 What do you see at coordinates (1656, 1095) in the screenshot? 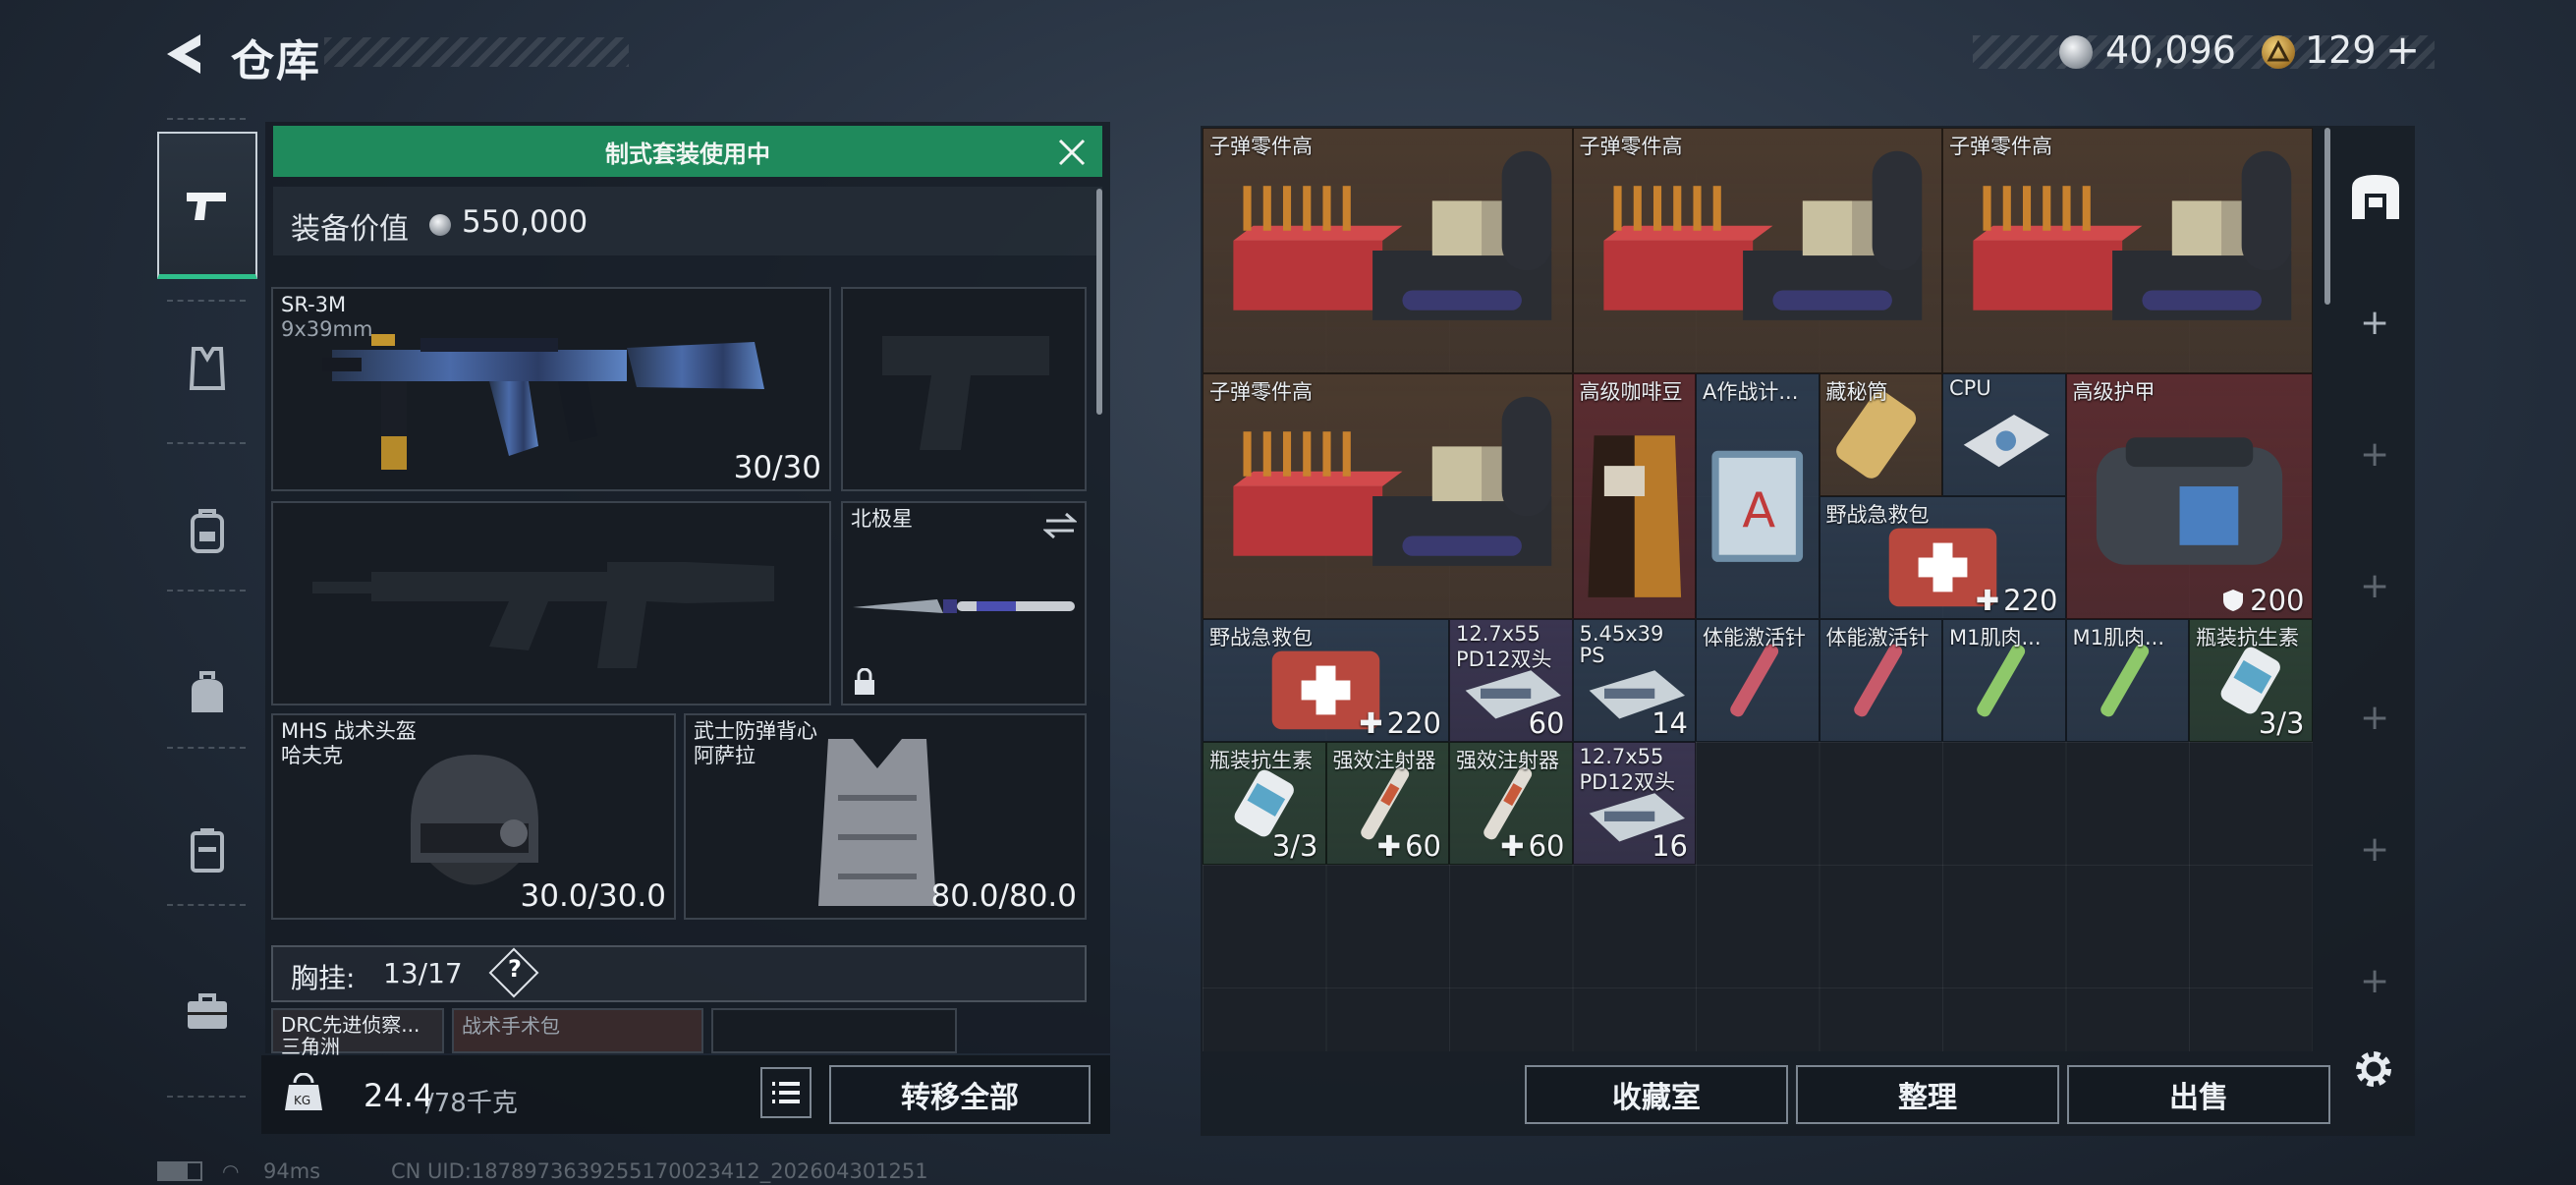
I see `collection-room-button: 收藏室` at bounding box center [1656, 1095].